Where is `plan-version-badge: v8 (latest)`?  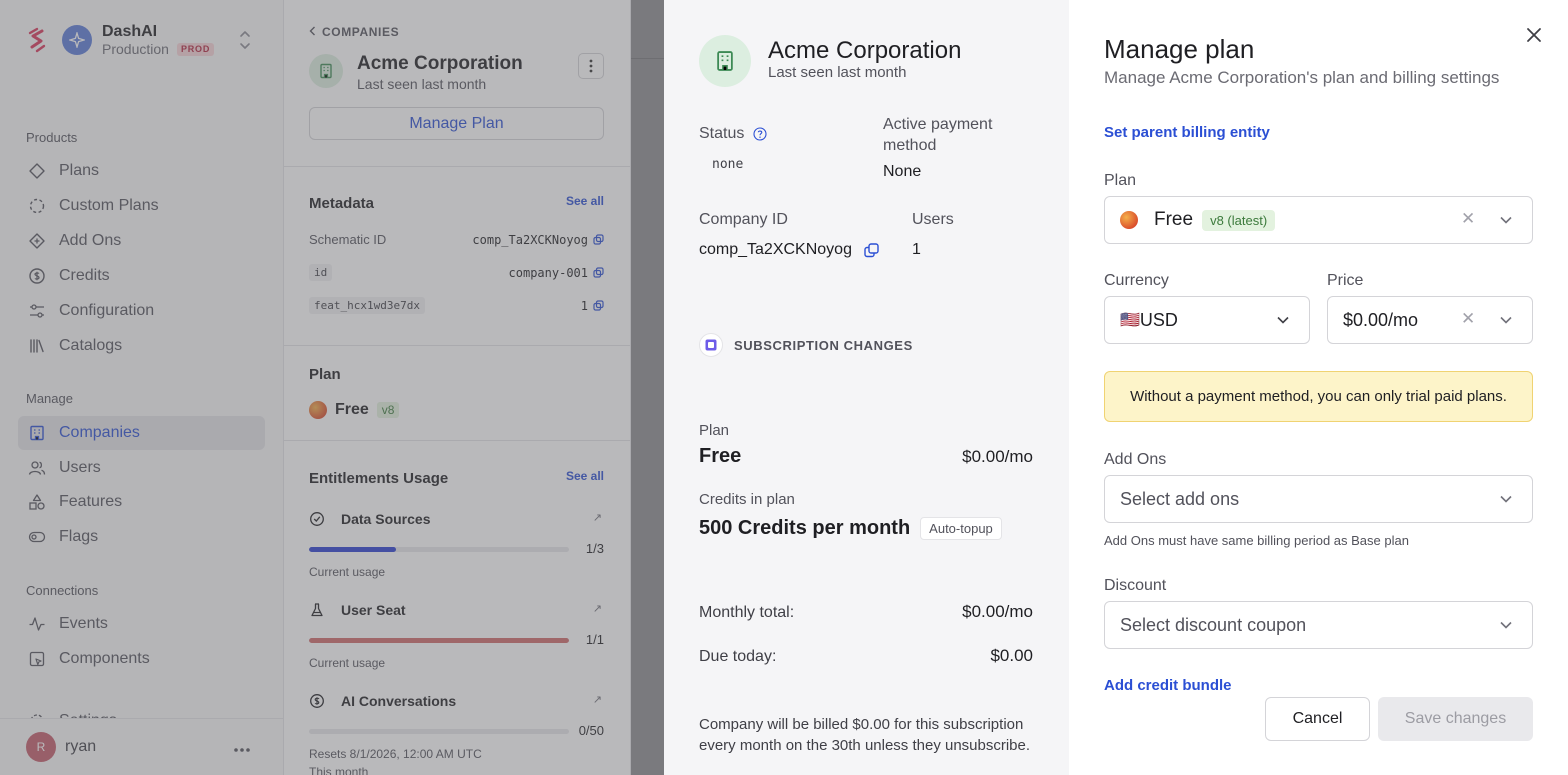
plan-version-badge: v8 (latest) is located at coordinates (1239, 220).